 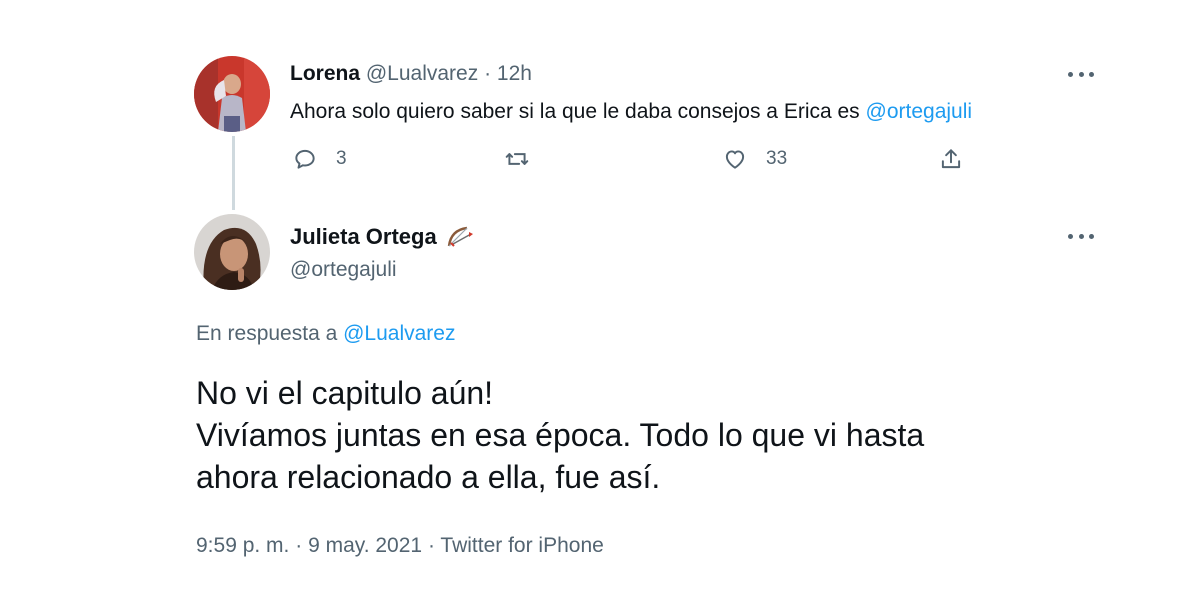 I want to click on reply-handle: @ortegajuli, so click(x=343, y=270).